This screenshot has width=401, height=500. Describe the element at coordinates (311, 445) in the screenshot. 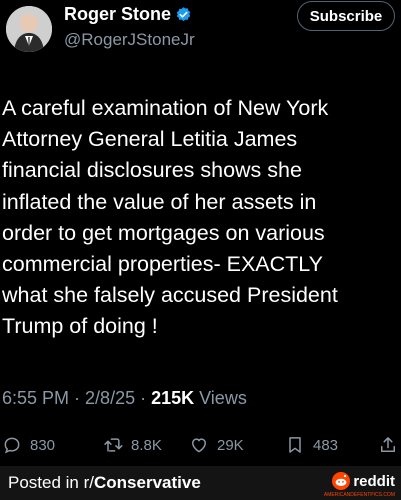

I see `bookmark-button: 483` at that location.